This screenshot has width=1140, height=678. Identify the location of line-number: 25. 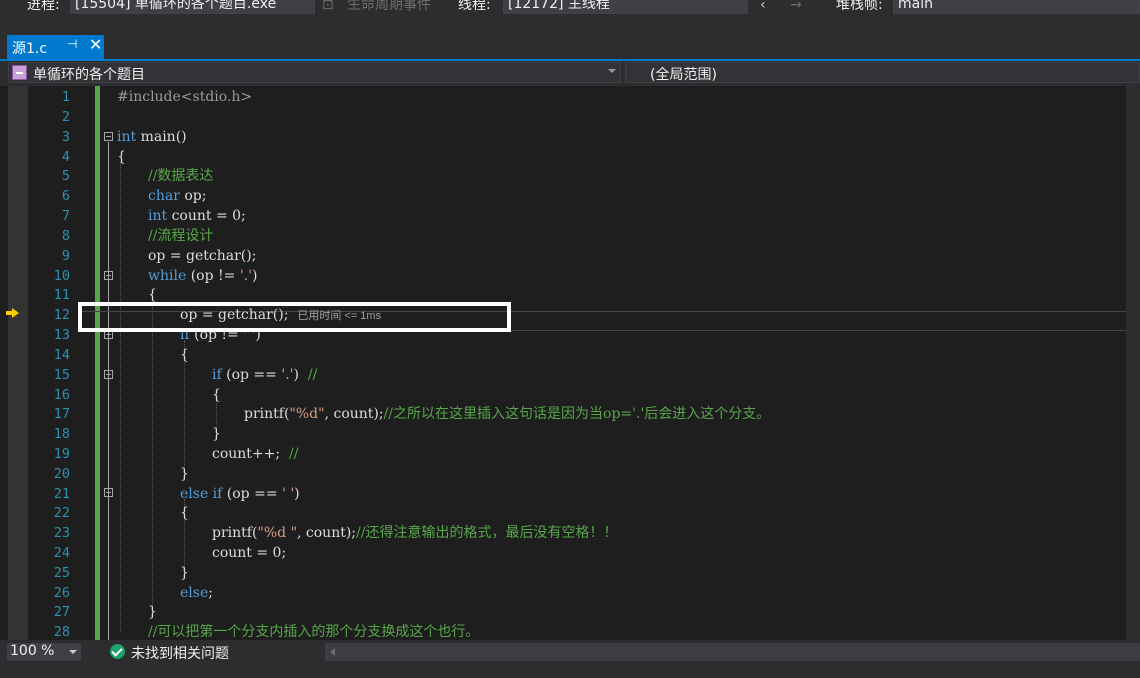
(61, 573).